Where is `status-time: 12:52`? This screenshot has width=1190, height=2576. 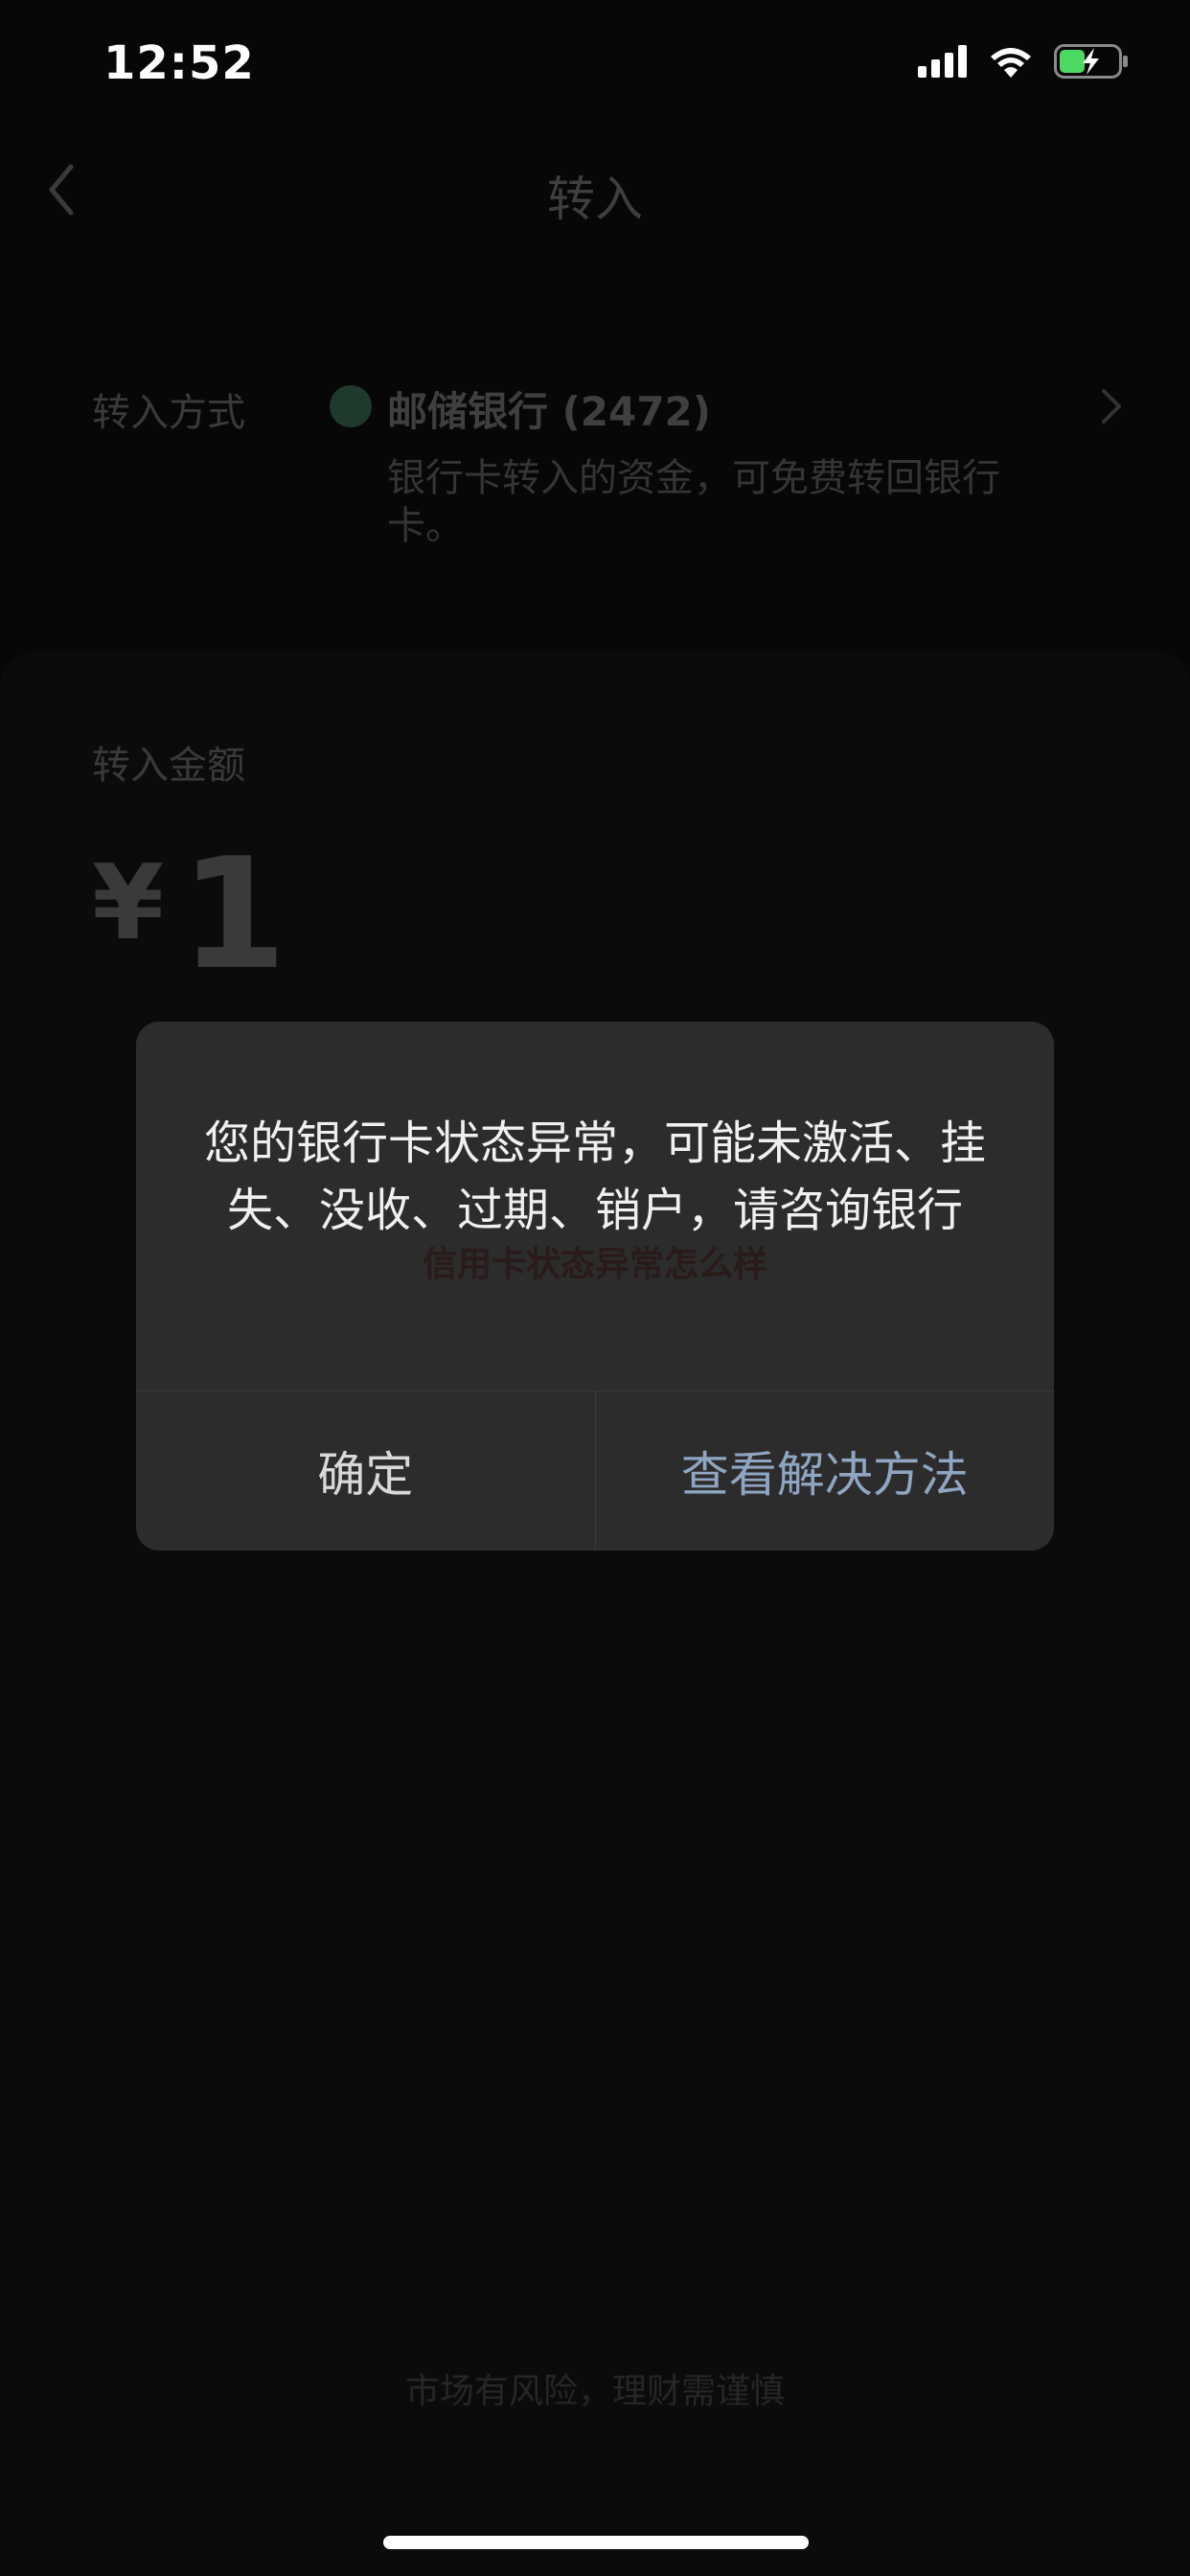 status-time: 12:52 is located at coordinates (179, 63).